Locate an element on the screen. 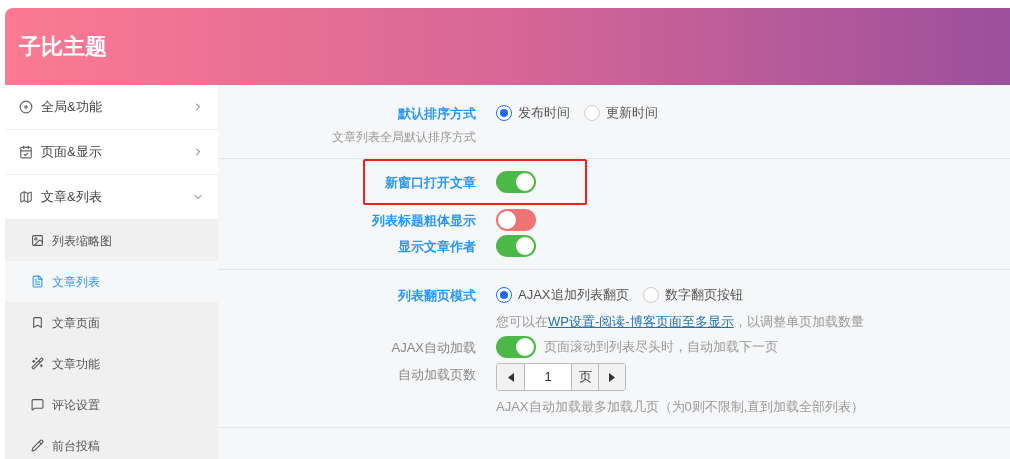 The image size is (1010, 459). field-label: 新窗口打开文章 is located at coordinates (430, 182).